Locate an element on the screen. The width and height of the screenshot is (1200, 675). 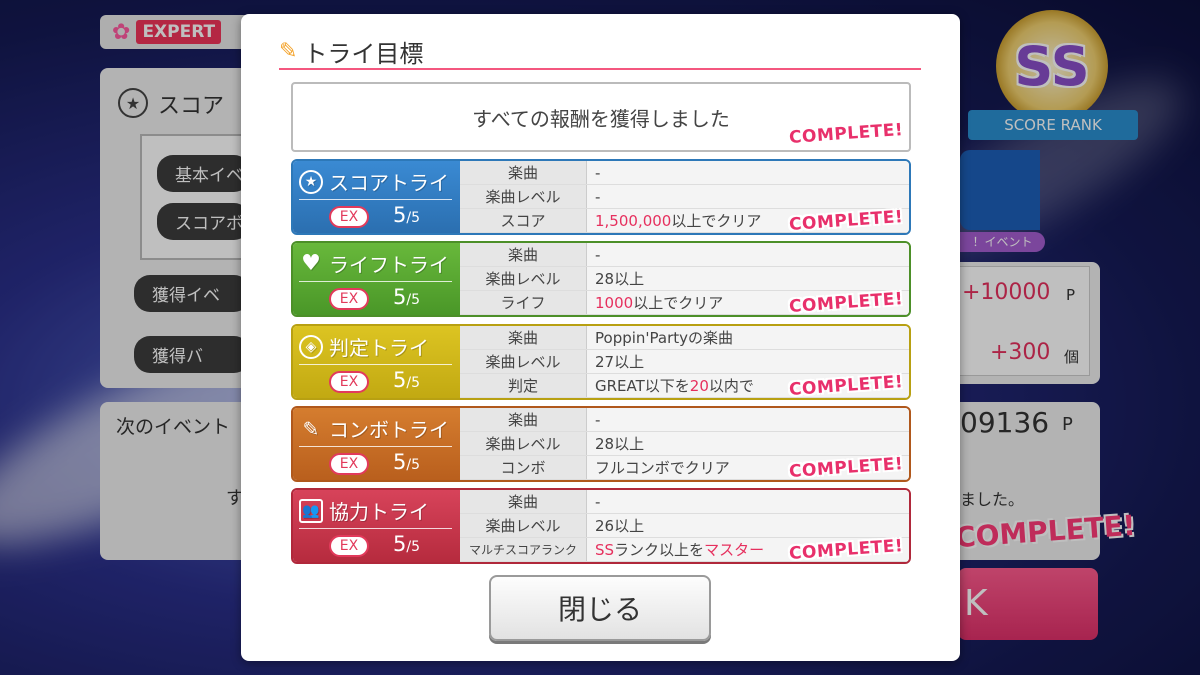
condition-row: 楽曲レベル 27以上 is located at coordinates (684, 362).